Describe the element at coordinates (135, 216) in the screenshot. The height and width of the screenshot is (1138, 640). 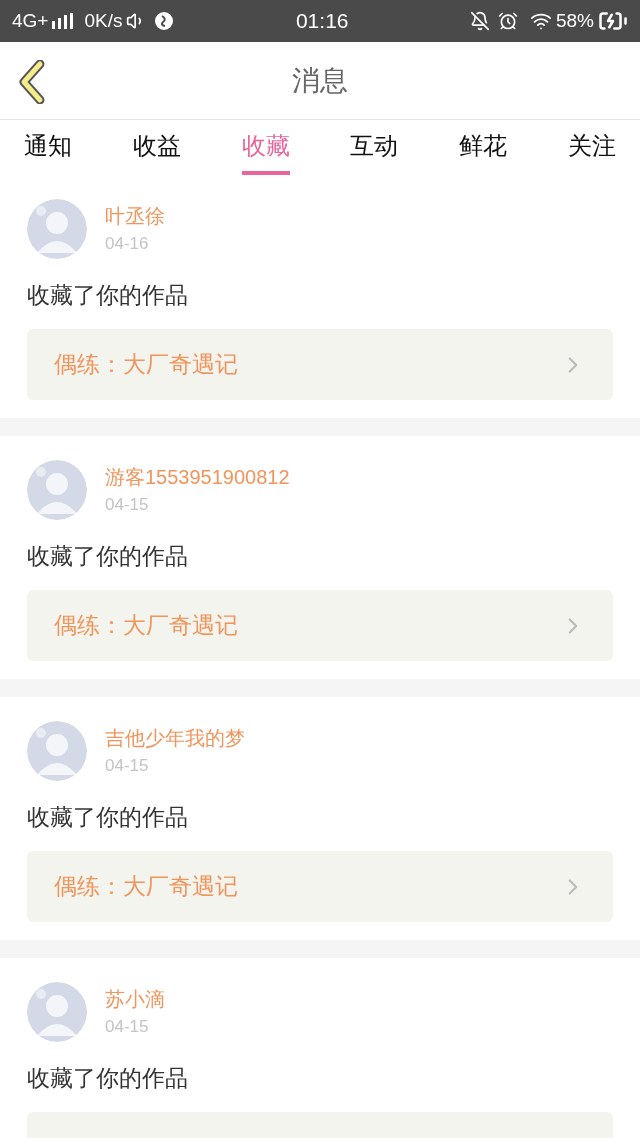
I see `user-name: 叶丞徐` at that location.